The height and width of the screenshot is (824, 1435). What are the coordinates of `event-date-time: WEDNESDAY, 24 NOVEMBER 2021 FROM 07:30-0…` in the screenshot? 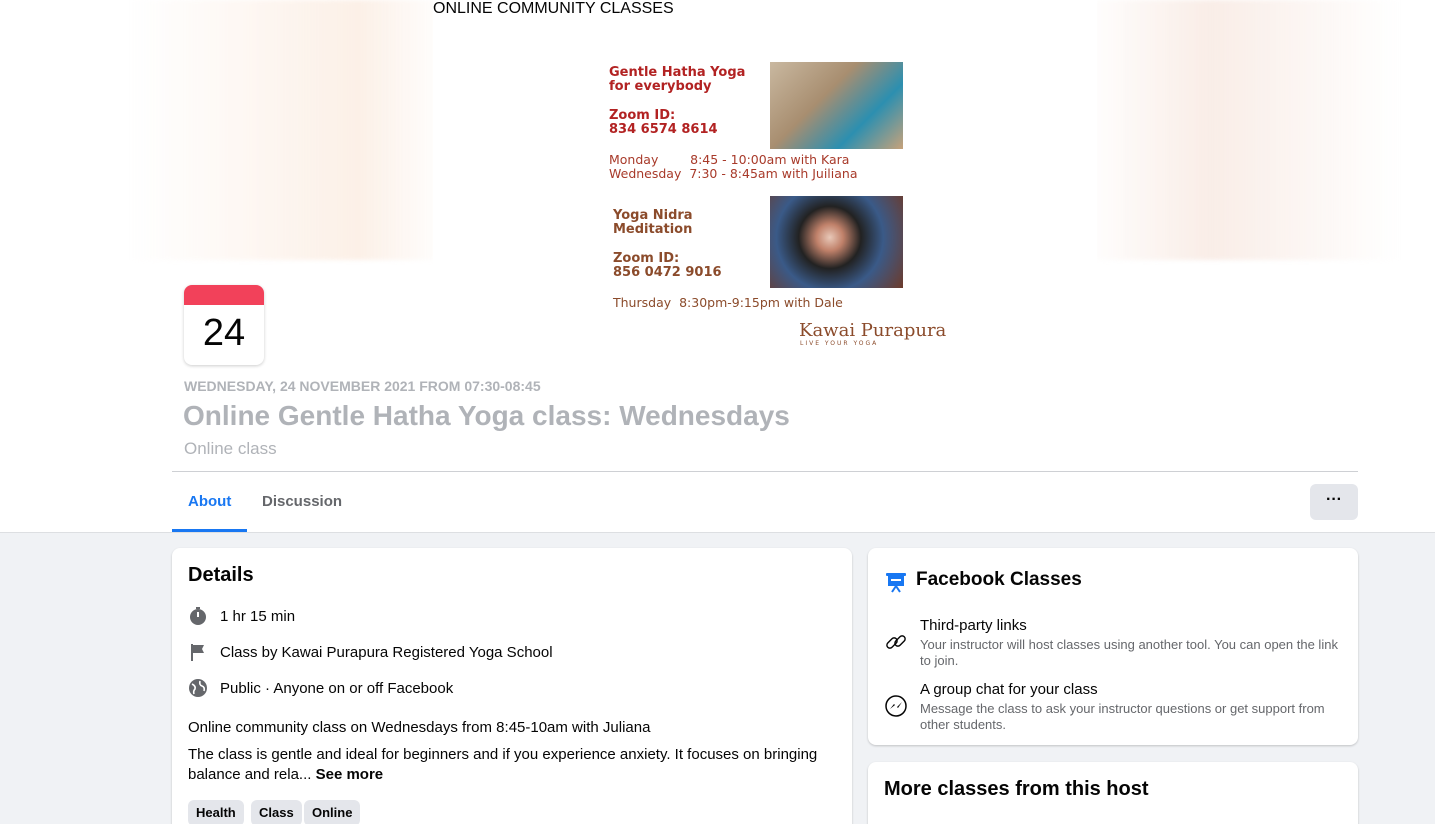 It's located at (362, 386).